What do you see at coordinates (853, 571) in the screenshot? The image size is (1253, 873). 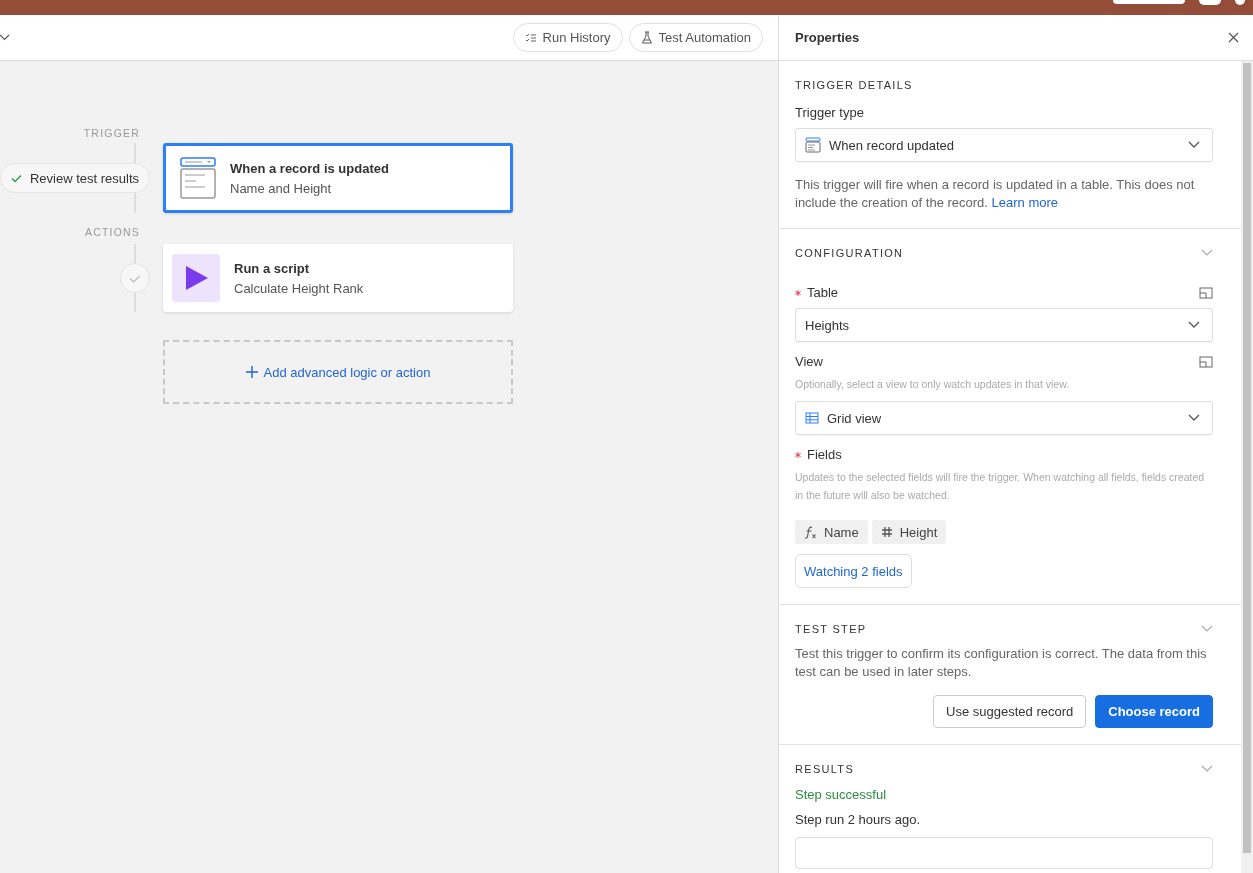 I see `watching-fields-button: Watching 2 fields` at bounding box center [853, 571].